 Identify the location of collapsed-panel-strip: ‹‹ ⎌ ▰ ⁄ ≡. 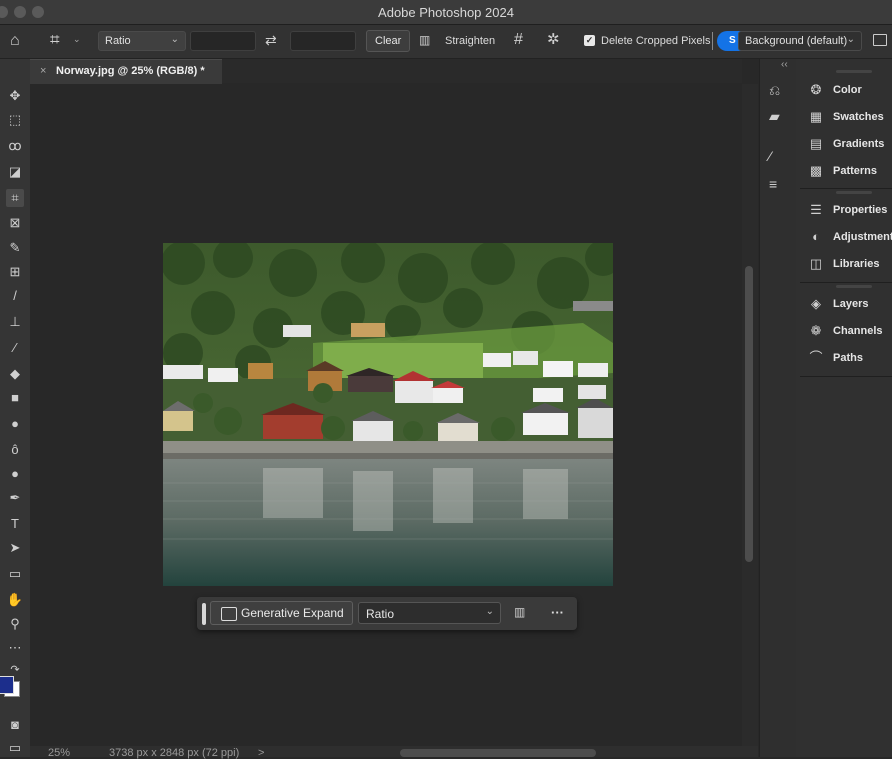
(778, 408).